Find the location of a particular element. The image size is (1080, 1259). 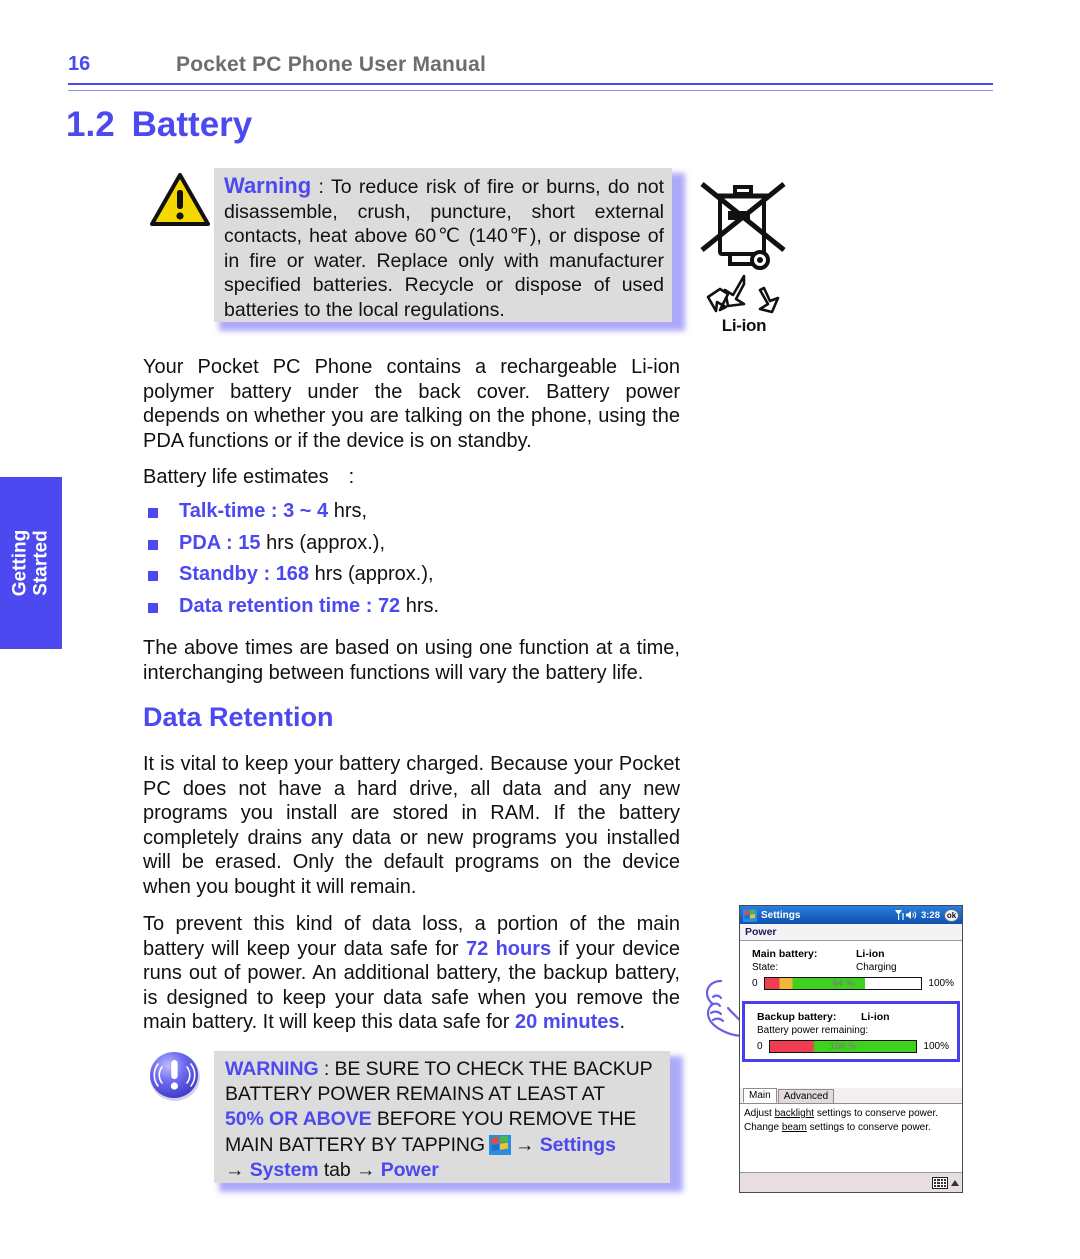

manual-title: Pocket PC Phone User Manual is located at coordinates (331, 64).